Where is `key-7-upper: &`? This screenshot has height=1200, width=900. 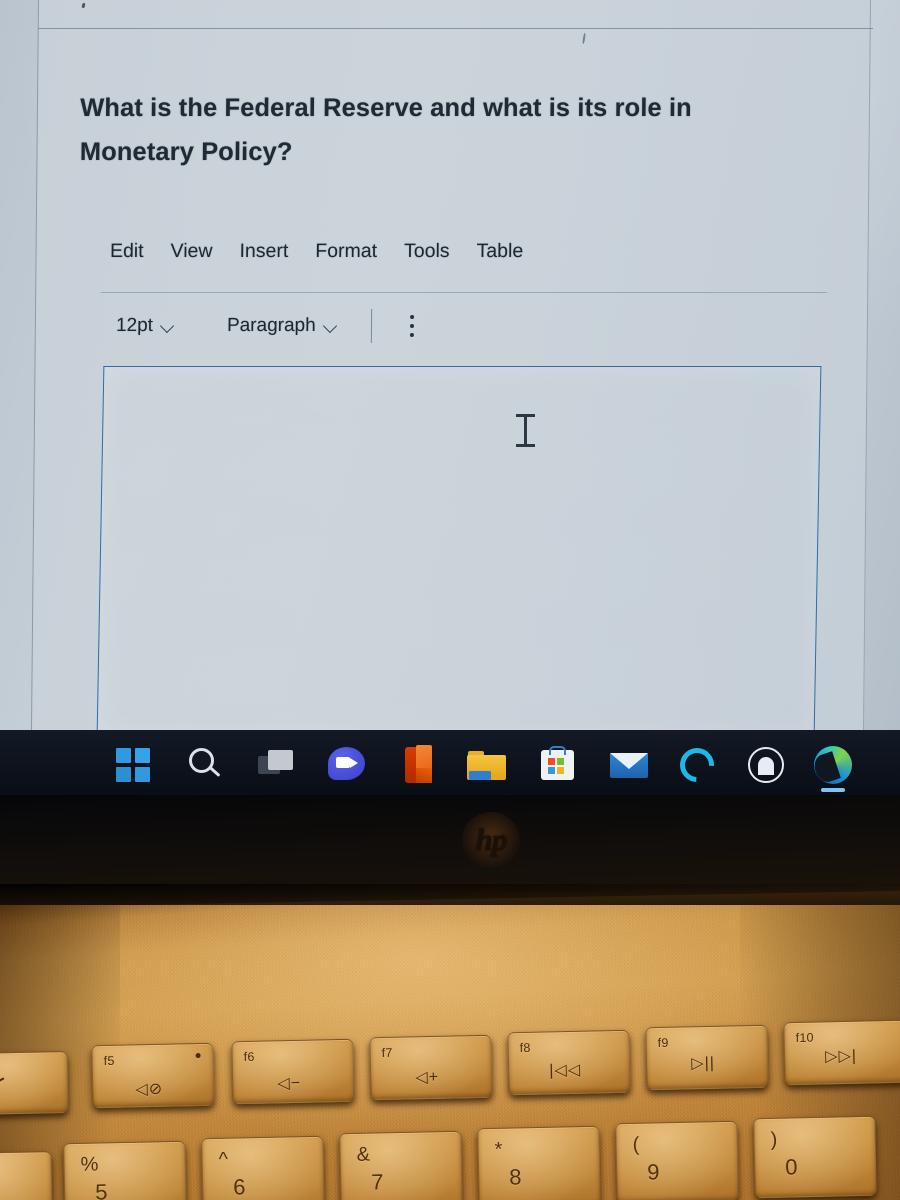 key-7-upper: & is located at coordinates (363, 1154).